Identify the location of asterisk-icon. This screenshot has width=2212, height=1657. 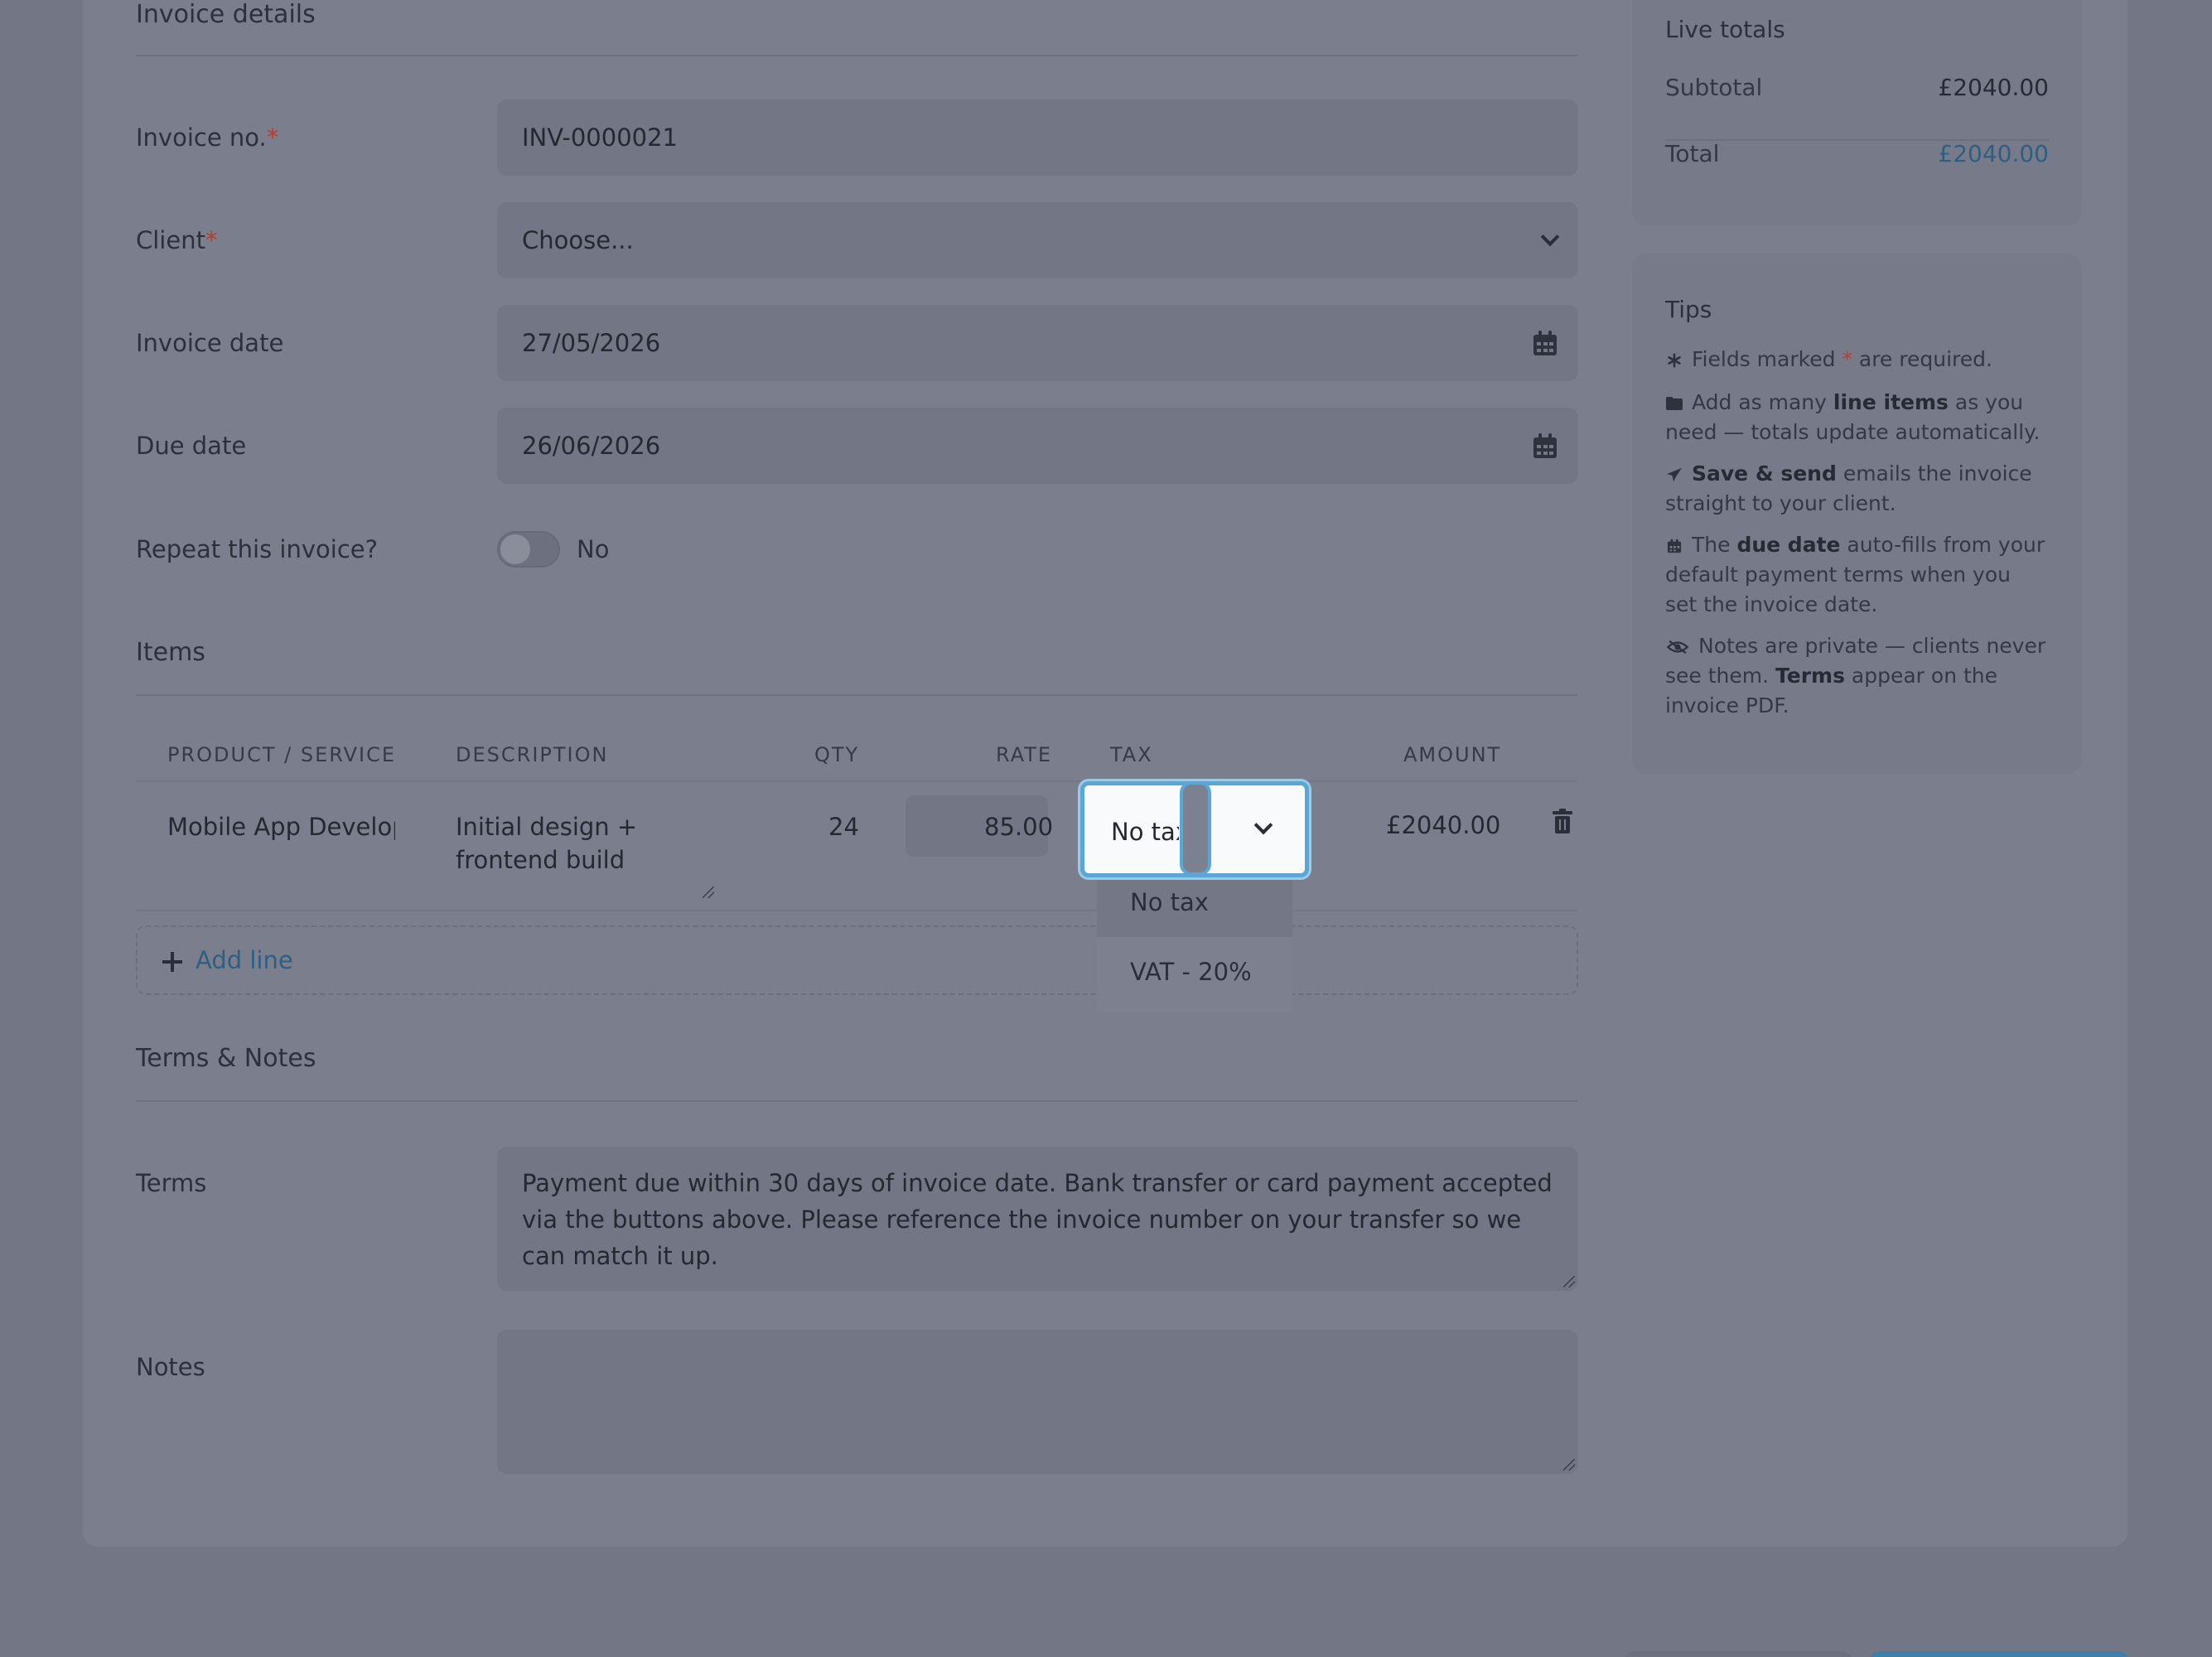
(1674, 361).